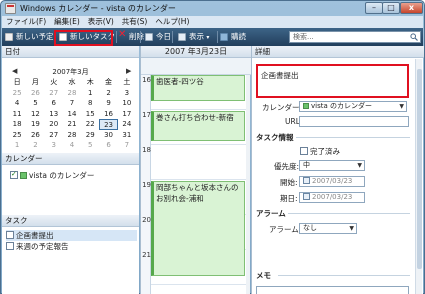 Image resolution: width=425 pixels, height=294 pixels. Describe the element at coordinates (140, 37) in the screenshot. I see `toolbar-separator` at that location.